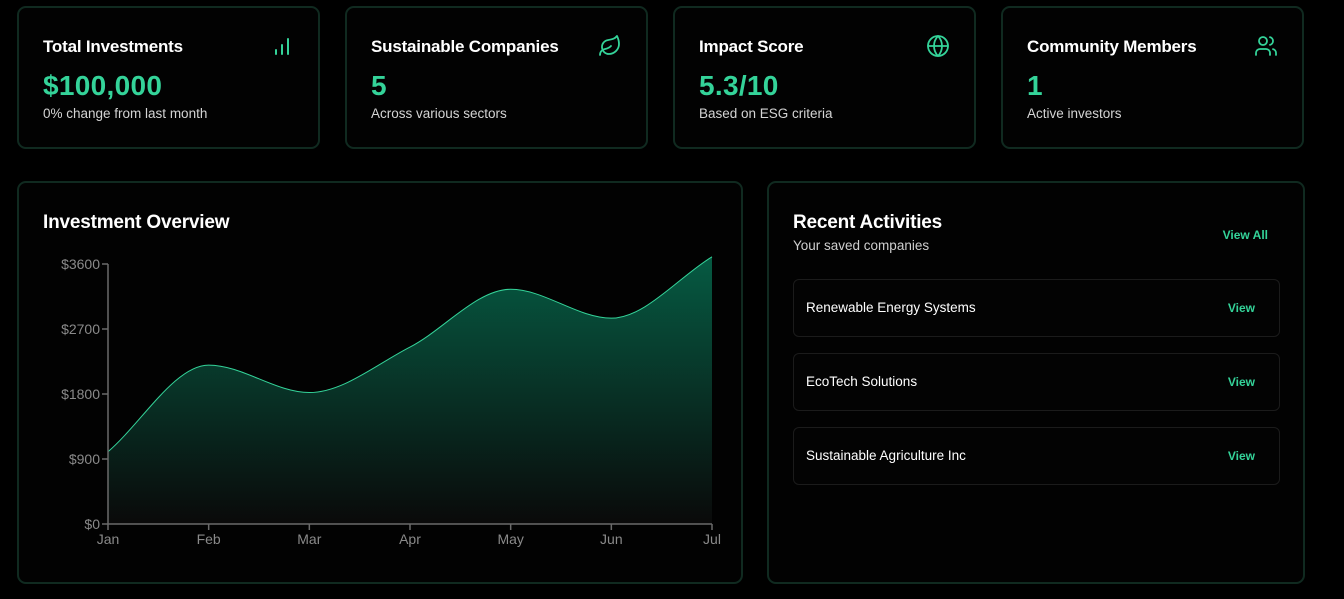 This screenshot has height=599, width=1344. I want to click on x-tick-label: Jul, so click(712, 539).